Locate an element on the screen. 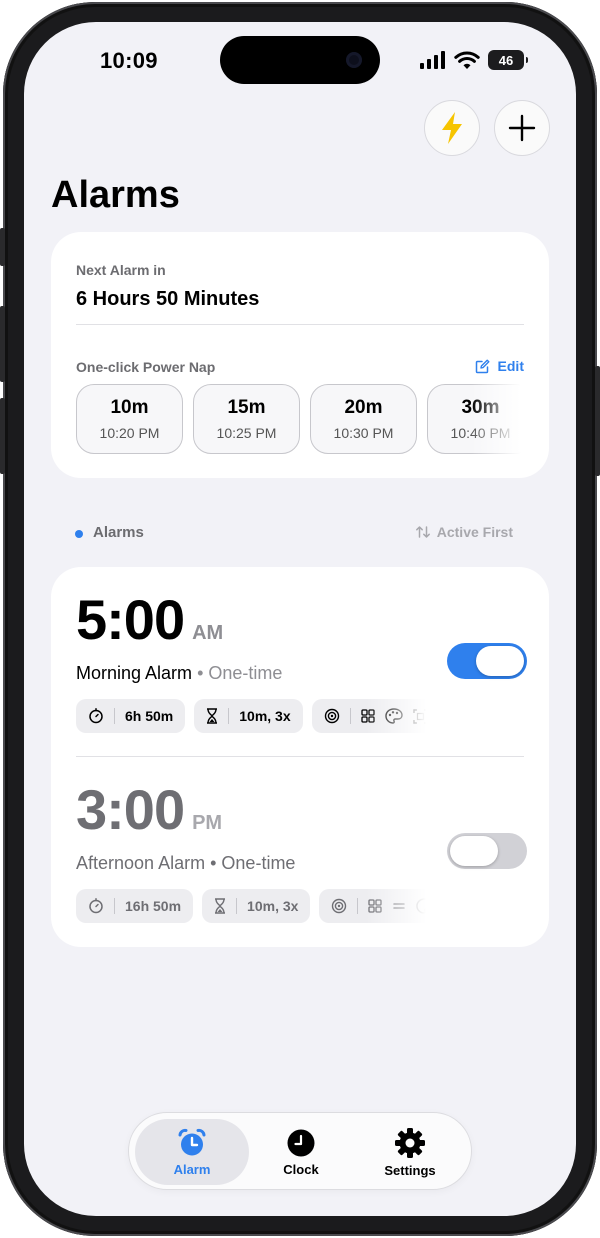 This screenshot has height=1238, width=600. alarm-time-value: 5:00 is located at coordinates (130, 619).